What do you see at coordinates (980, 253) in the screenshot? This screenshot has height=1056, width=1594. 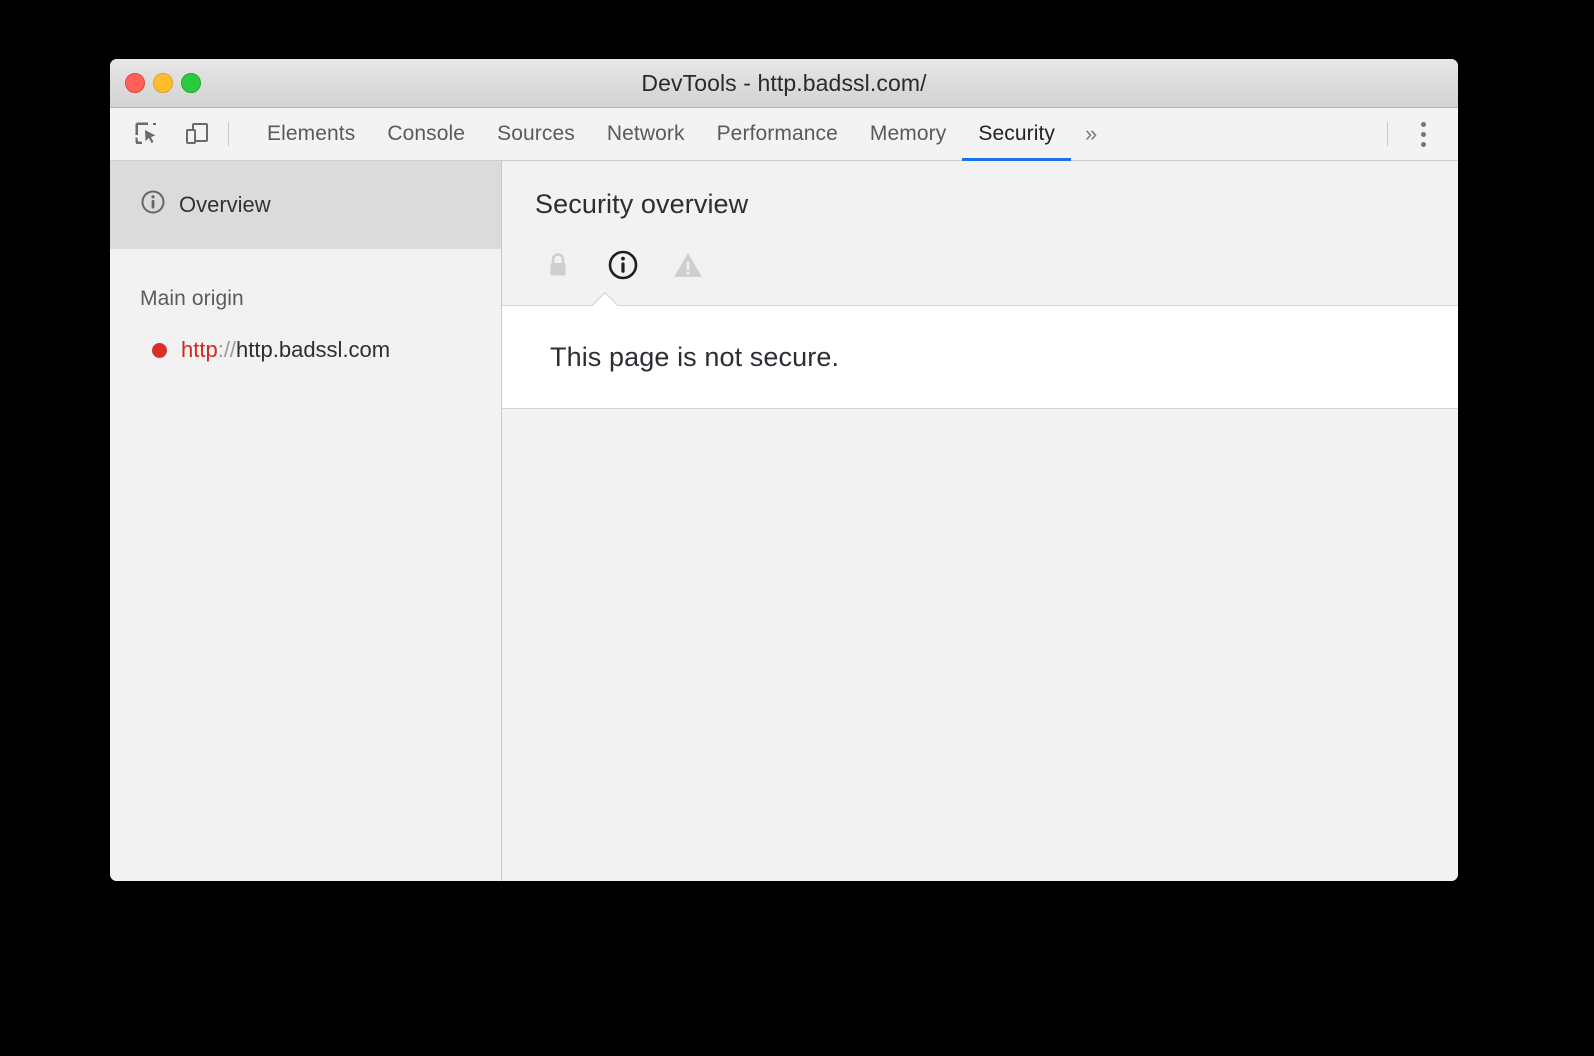 I see `security-state-icons` at bounding box center [980, 253].